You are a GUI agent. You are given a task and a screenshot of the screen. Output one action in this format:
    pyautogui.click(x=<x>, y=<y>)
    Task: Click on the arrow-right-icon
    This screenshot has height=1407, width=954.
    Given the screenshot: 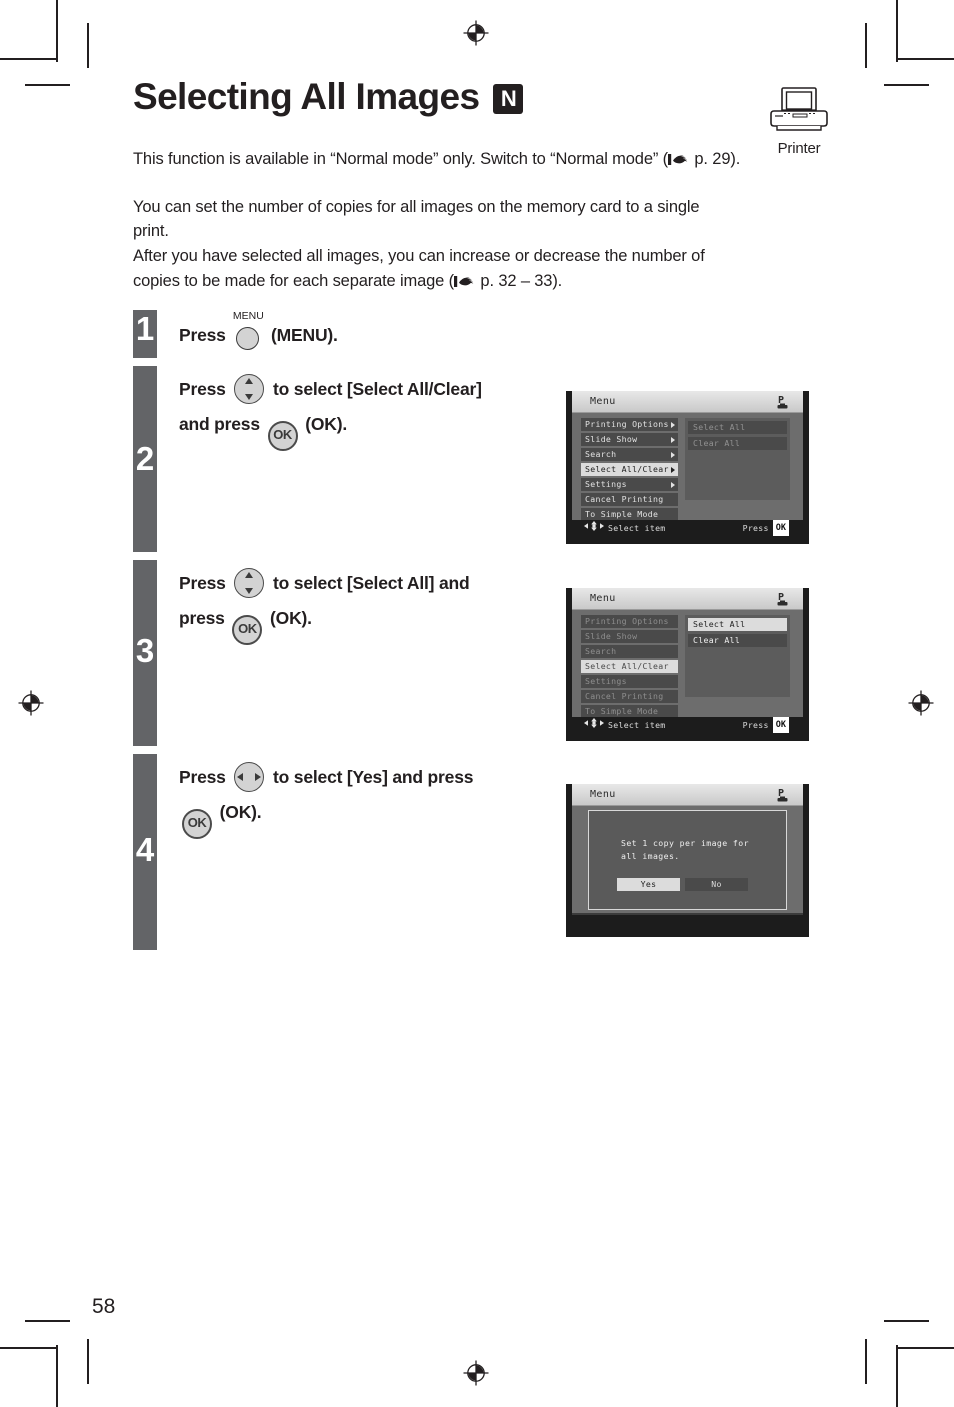 What is the action you would take?
    pyautogui.click(x=258, y=776)
    